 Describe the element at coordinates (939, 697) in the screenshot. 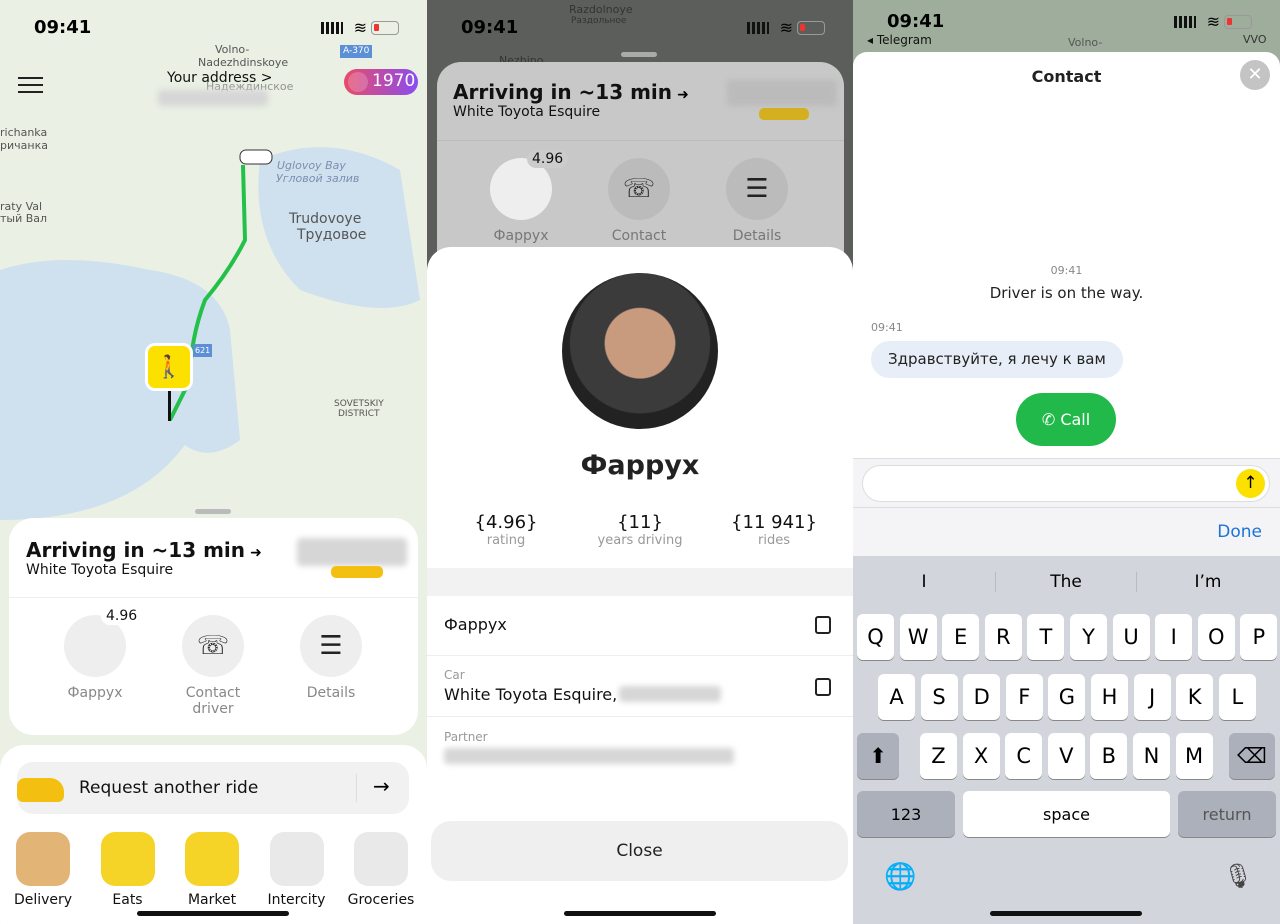

I see `key-s: S` at that location.